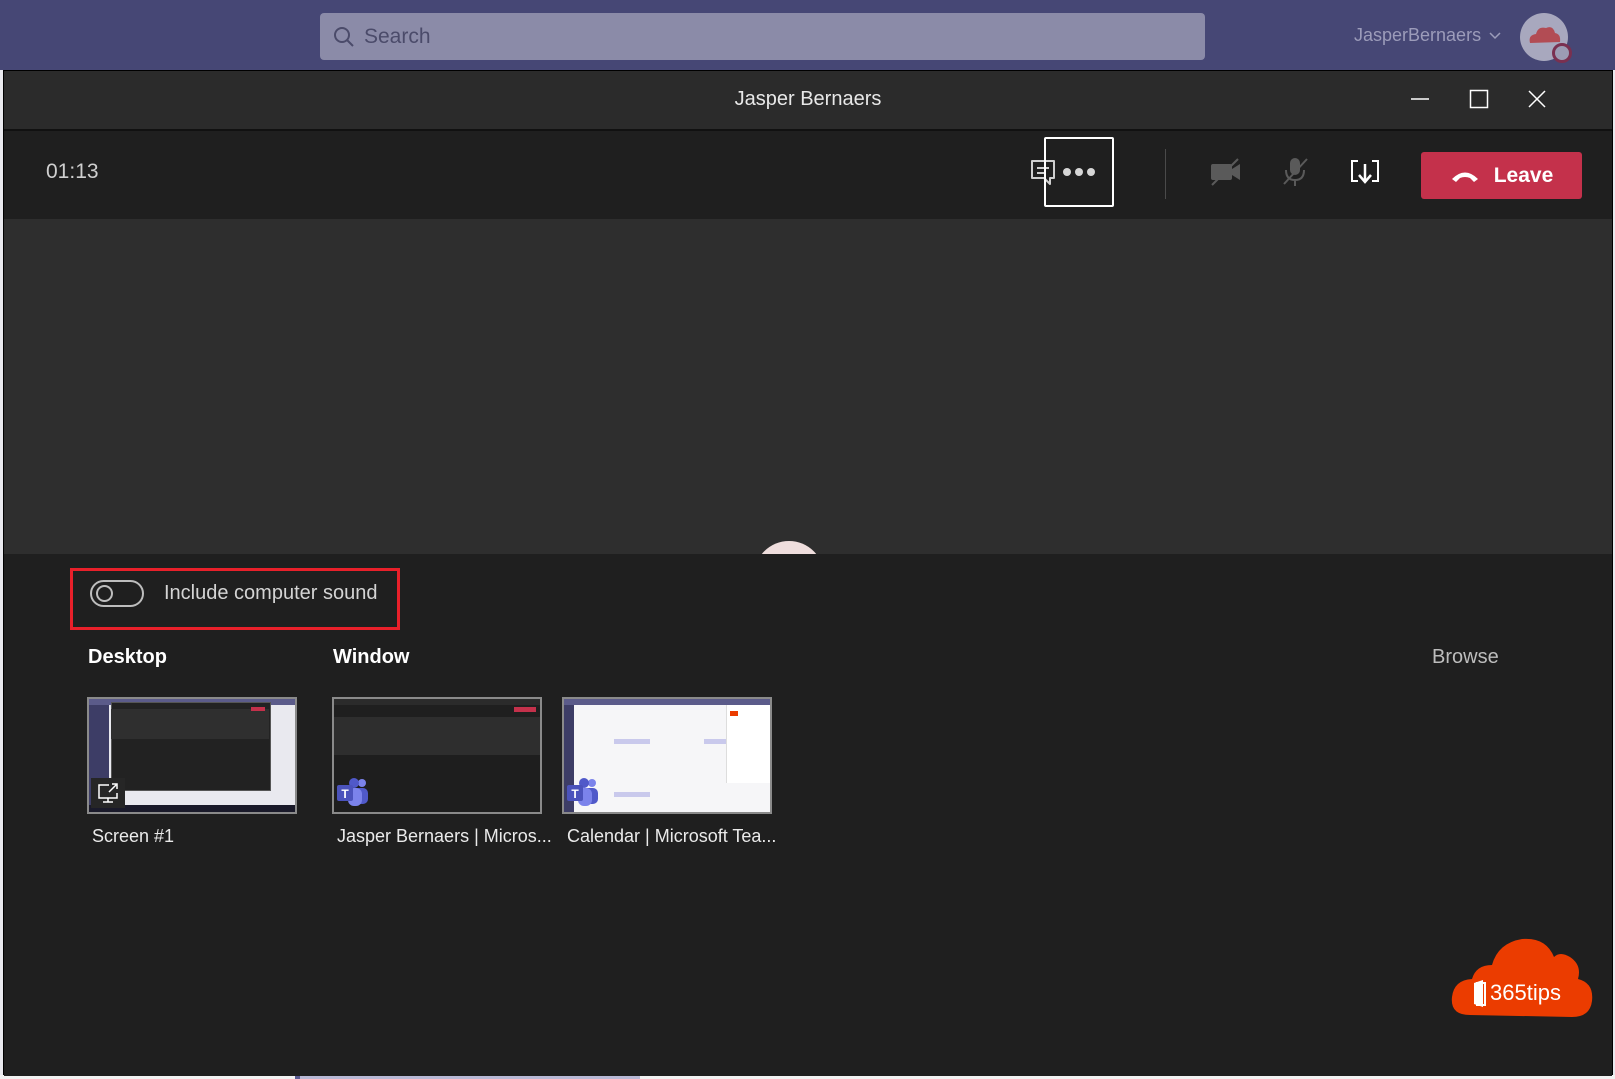 The image size is (1615, 1079). I want to click on chevron-down-icon, so click(1495, 35).